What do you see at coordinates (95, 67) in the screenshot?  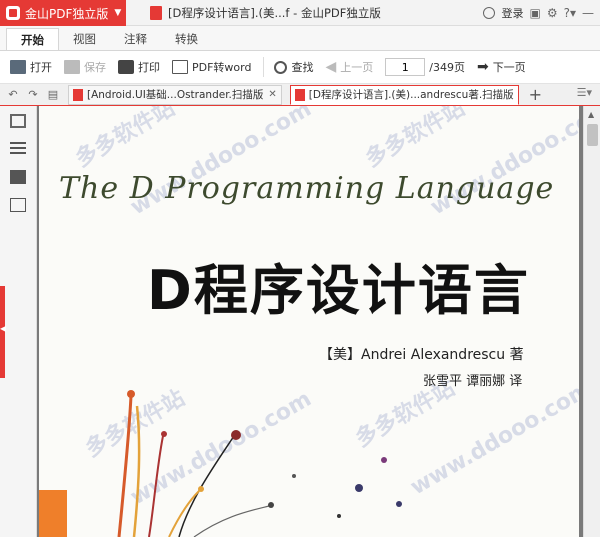 I see `save-label: 保存` at bounding box center [95, 67].